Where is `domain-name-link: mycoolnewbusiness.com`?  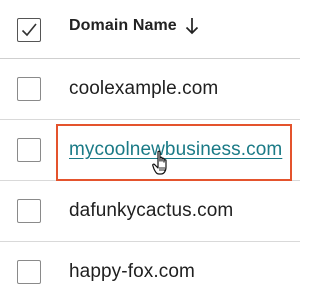 domain-name-link: mycoolnewbusiness.com is located at coordinates (175, 150).